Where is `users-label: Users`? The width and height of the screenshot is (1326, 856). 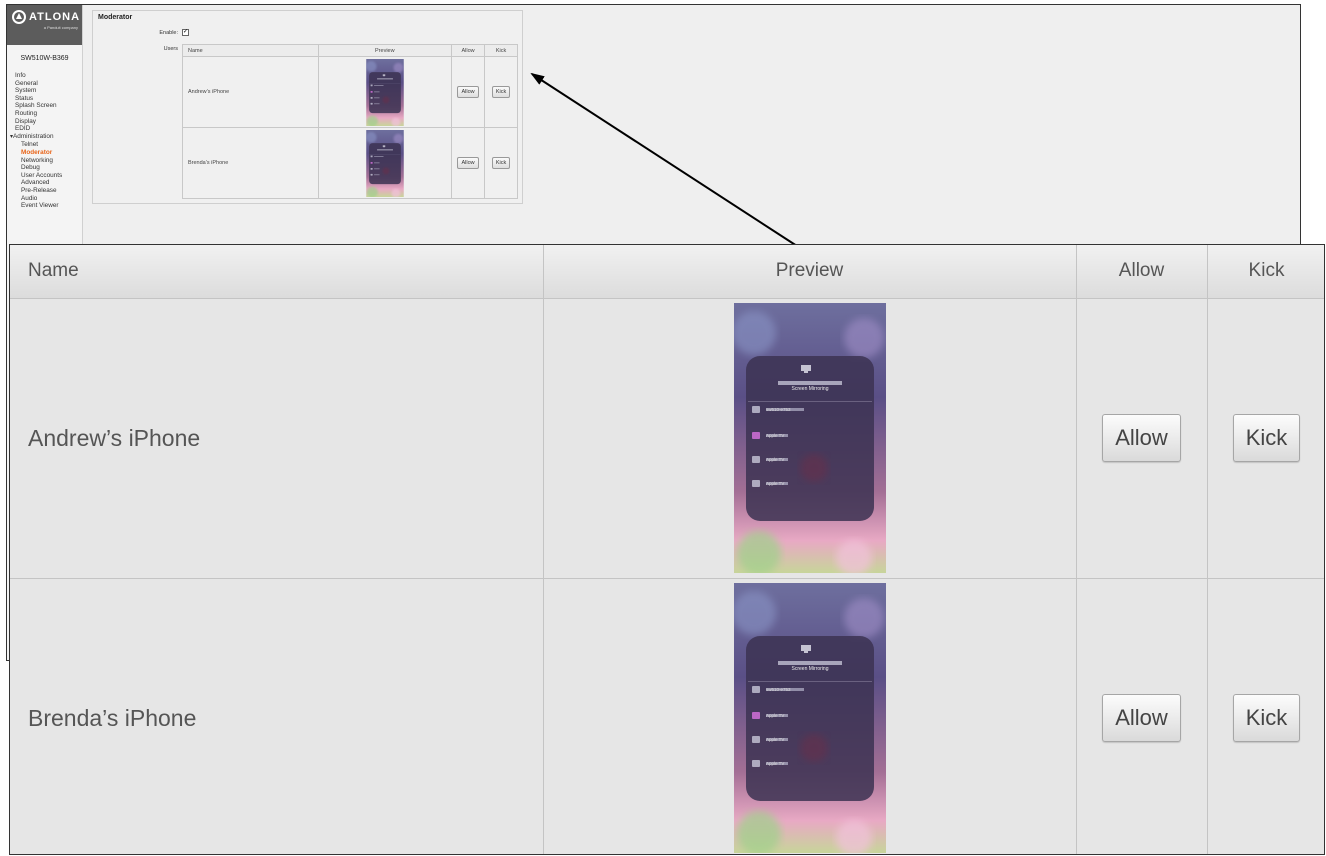 users-label: Users is located at coordinates (170, 49).